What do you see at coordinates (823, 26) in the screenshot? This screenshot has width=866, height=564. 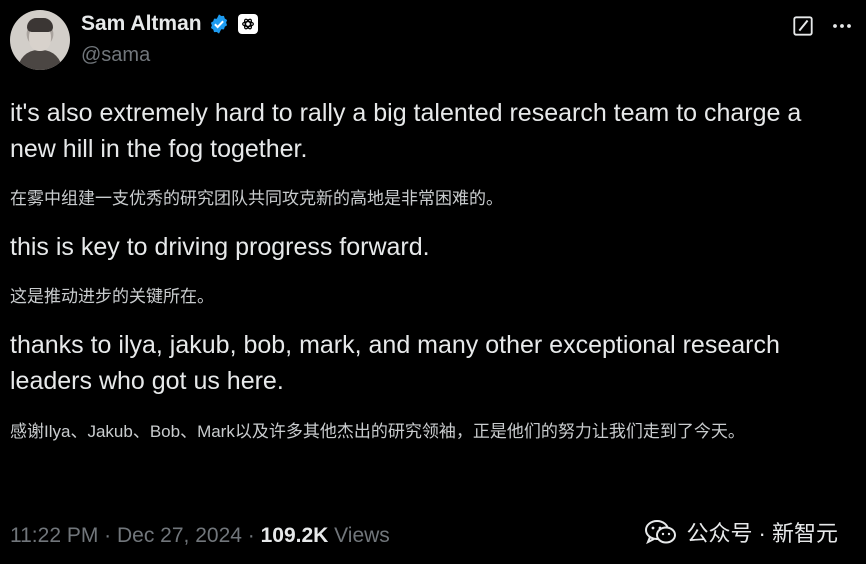 I see `tweet-actions` at bounding box center [823, 26].